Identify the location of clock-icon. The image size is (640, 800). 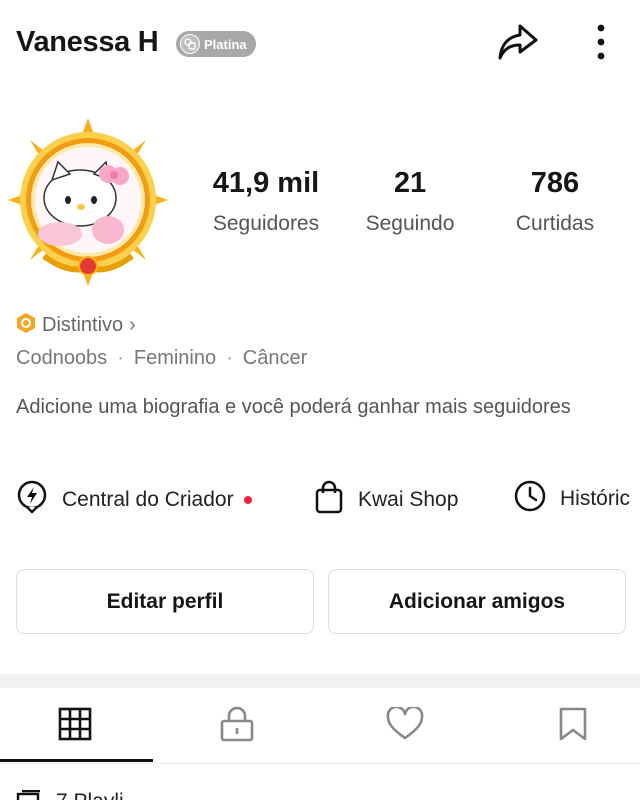
(530, 498).